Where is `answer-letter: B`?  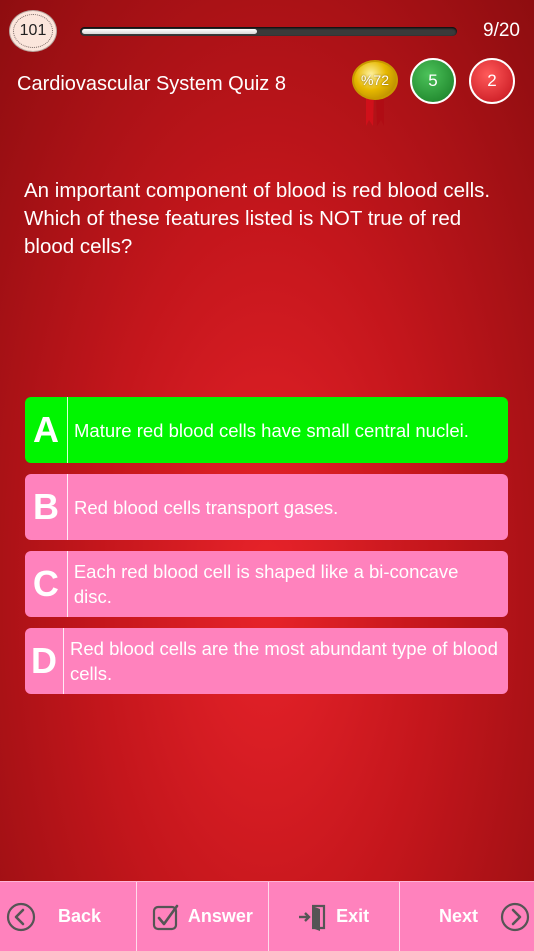 answer-letter: B is located at coordinates (46, 507).